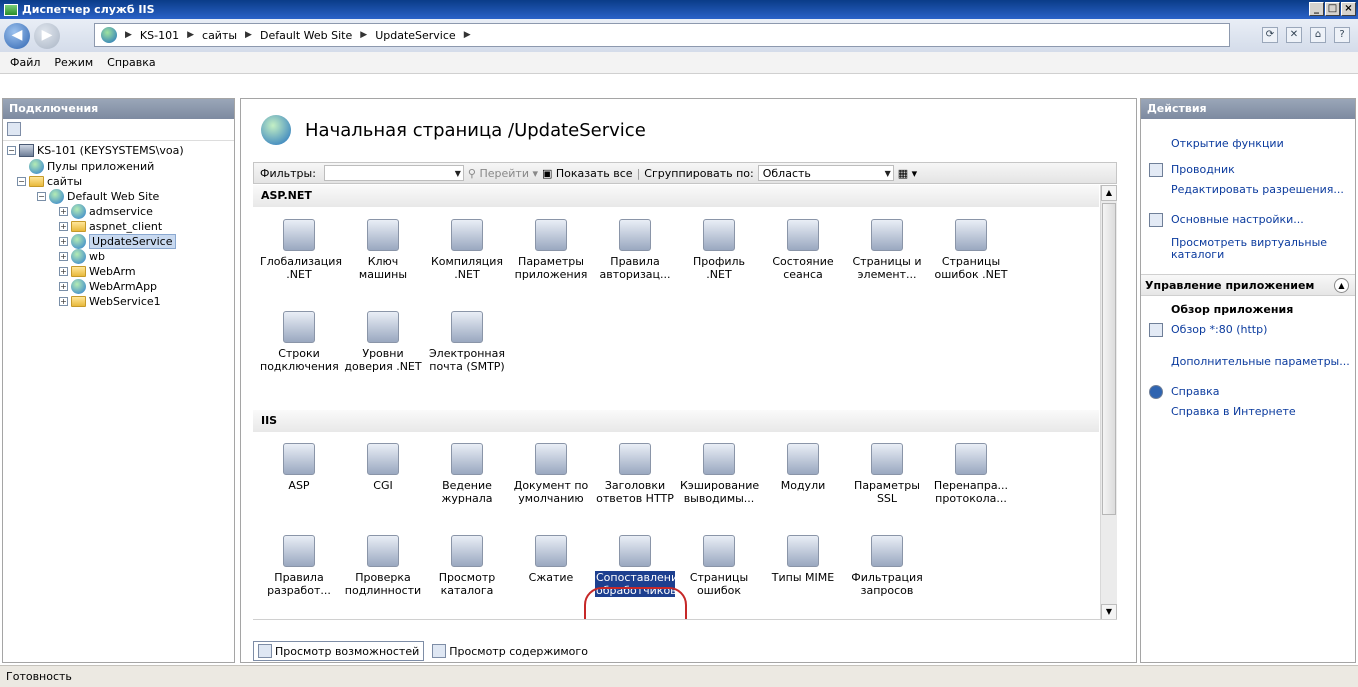 This screenshot has height=687, width=1358. Describe the element at coordinates (47, 35) in the screenshot. I see `forward-button: ▶` at that location.